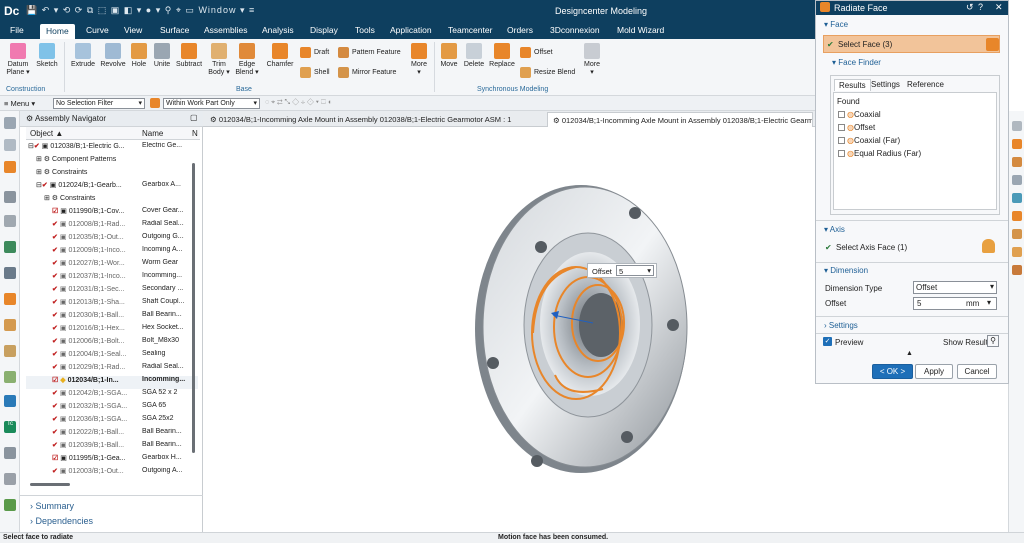 Image resolution: width=1024 pixels, height=543 pixels. I want to click on menu-button: ≡ Menu ▾, so click(19, 103).